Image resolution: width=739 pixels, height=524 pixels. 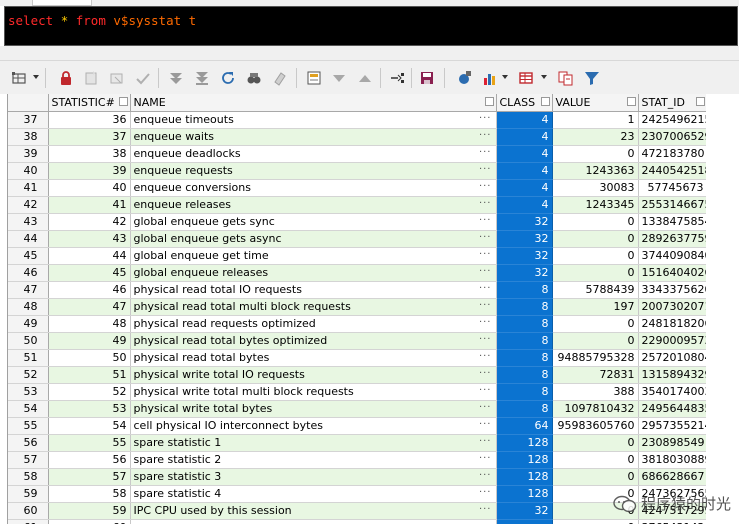 What do you see at coordinates (28, 409) in the screenshot?
I see `row-number: 54` at bounding box center [28, 409].